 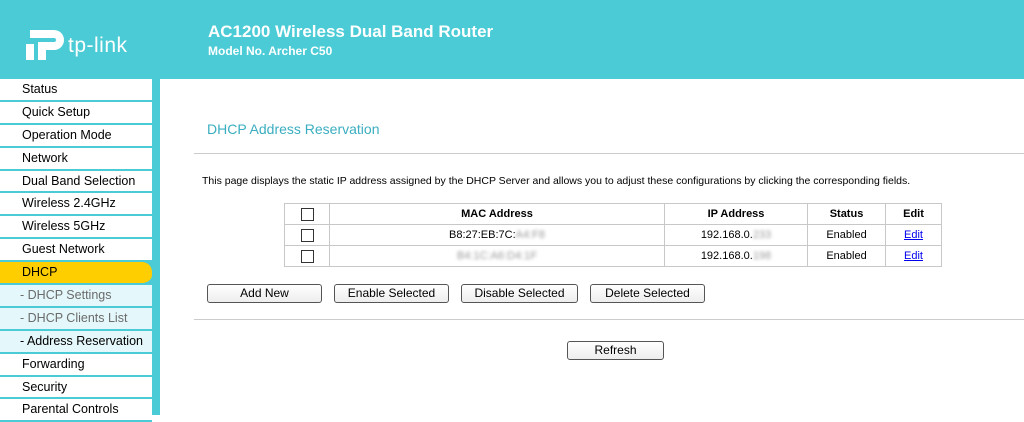 I want to click on ip-address-cell: 192.168.0.233, so click(x=736, y=235).